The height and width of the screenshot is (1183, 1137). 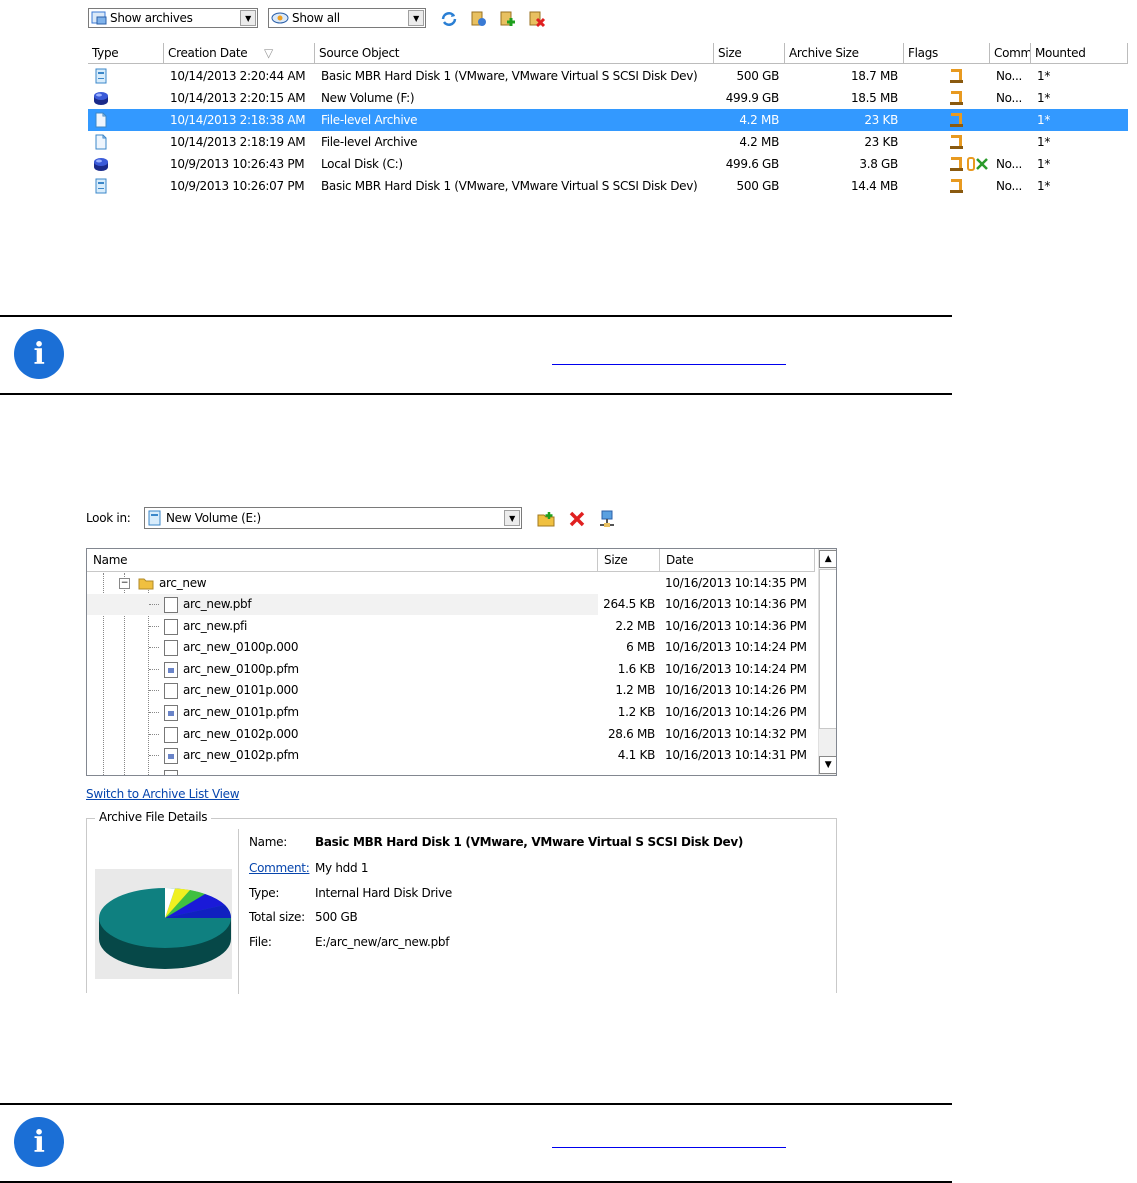 What do you see at coordinates (241, 755) in the screenshot?
I see `file-name: arc_new_0102p.pfm` at bounding box center [241, 755].